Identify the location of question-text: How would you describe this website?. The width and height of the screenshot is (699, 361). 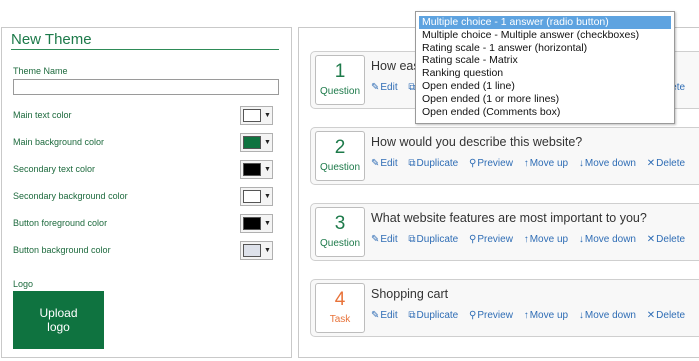
(477, 142).